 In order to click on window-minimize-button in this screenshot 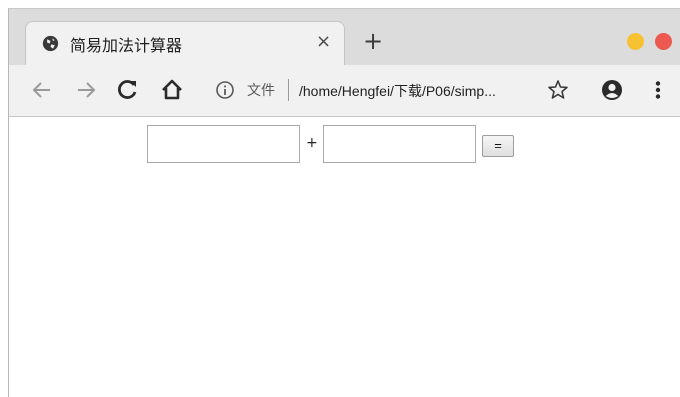, I will do `click(635, 41)`.